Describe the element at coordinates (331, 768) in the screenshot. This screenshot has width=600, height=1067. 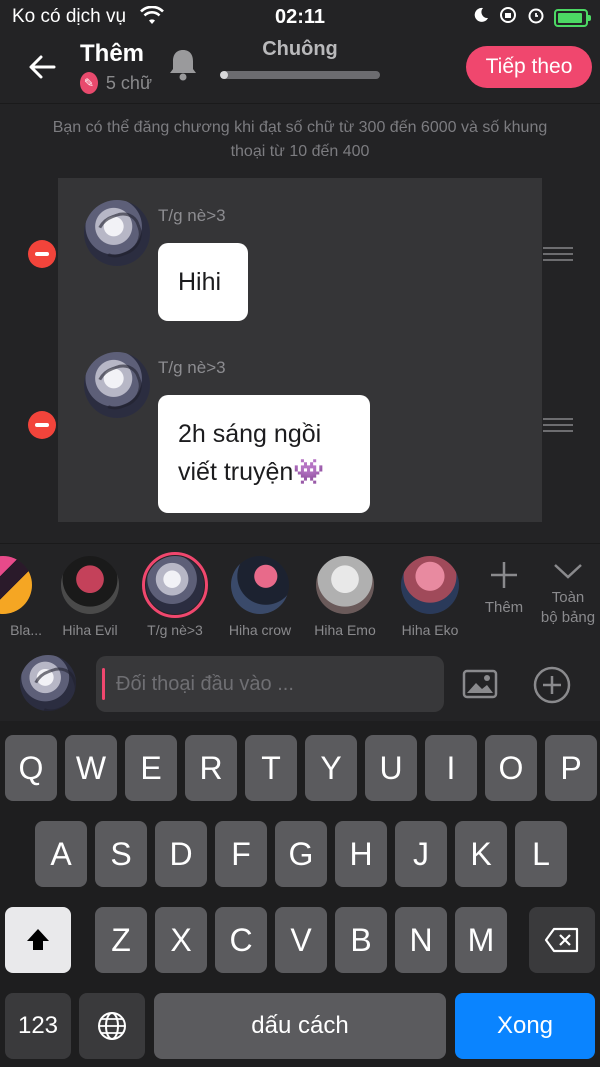
I see `key-y: Y` at that location.